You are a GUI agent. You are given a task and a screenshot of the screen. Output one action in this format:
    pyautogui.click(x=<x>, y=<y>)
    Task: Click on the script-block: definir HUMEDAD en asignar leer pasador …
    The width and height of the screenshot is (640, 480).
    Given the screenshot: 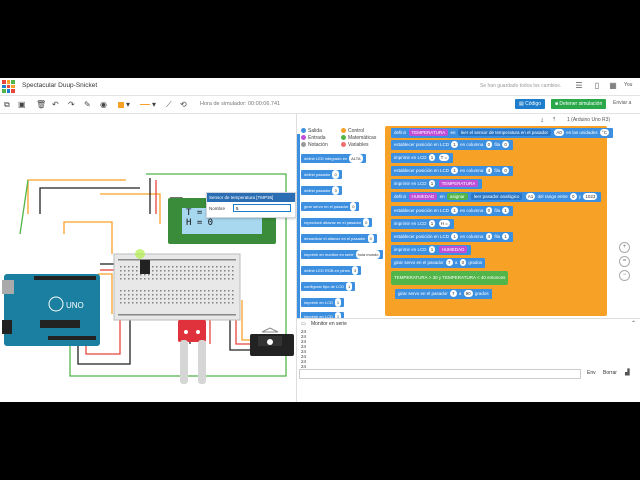 What is the action you would take?
    pyautogui.click(x=496, y=197)
    